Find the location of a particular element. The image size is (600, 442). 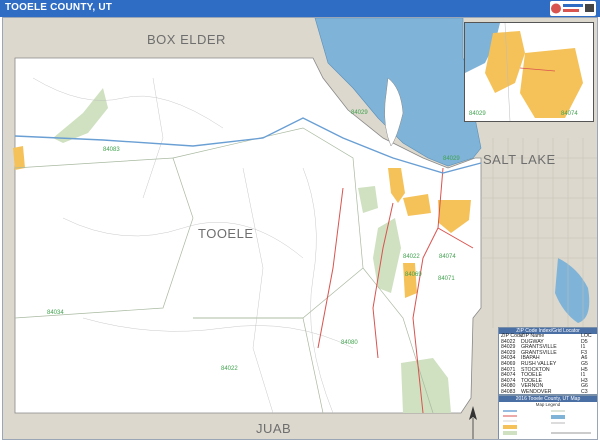

zip-label: 84069 is located at coordinates (413, 275).